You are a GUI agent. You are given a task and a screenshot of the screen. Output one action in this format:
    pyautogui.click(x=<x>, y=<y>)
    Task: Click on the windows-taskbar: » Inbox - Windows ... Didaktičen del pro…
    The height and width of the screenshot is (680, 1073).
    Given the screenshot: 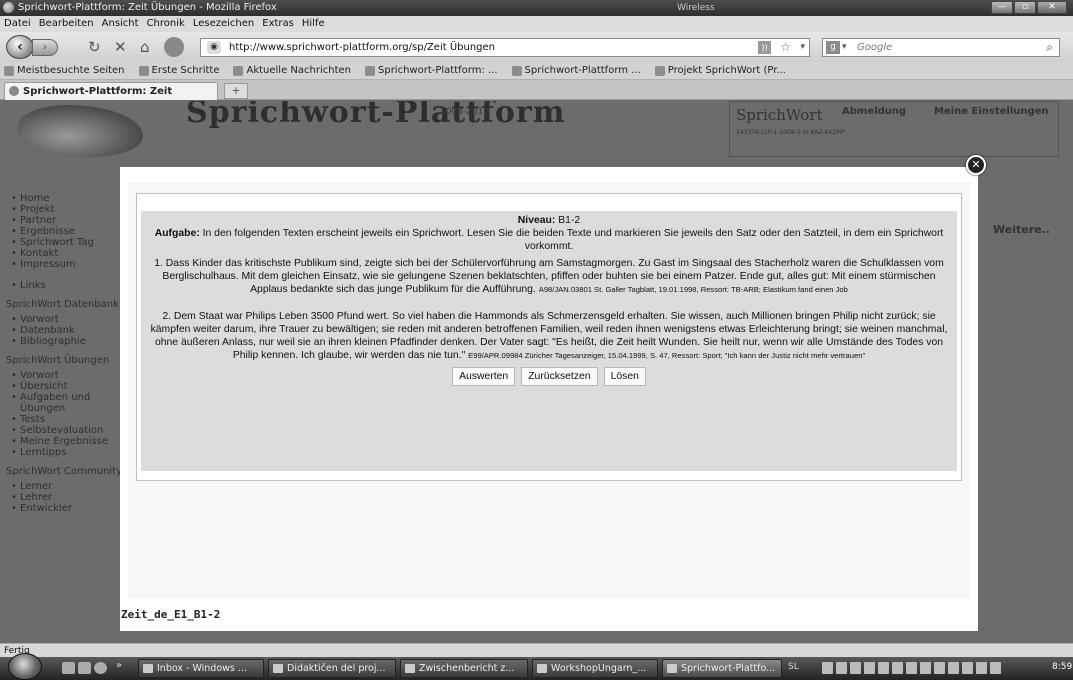 What is the action you would take?
    pyautogui.click(x=536, y=666)
    